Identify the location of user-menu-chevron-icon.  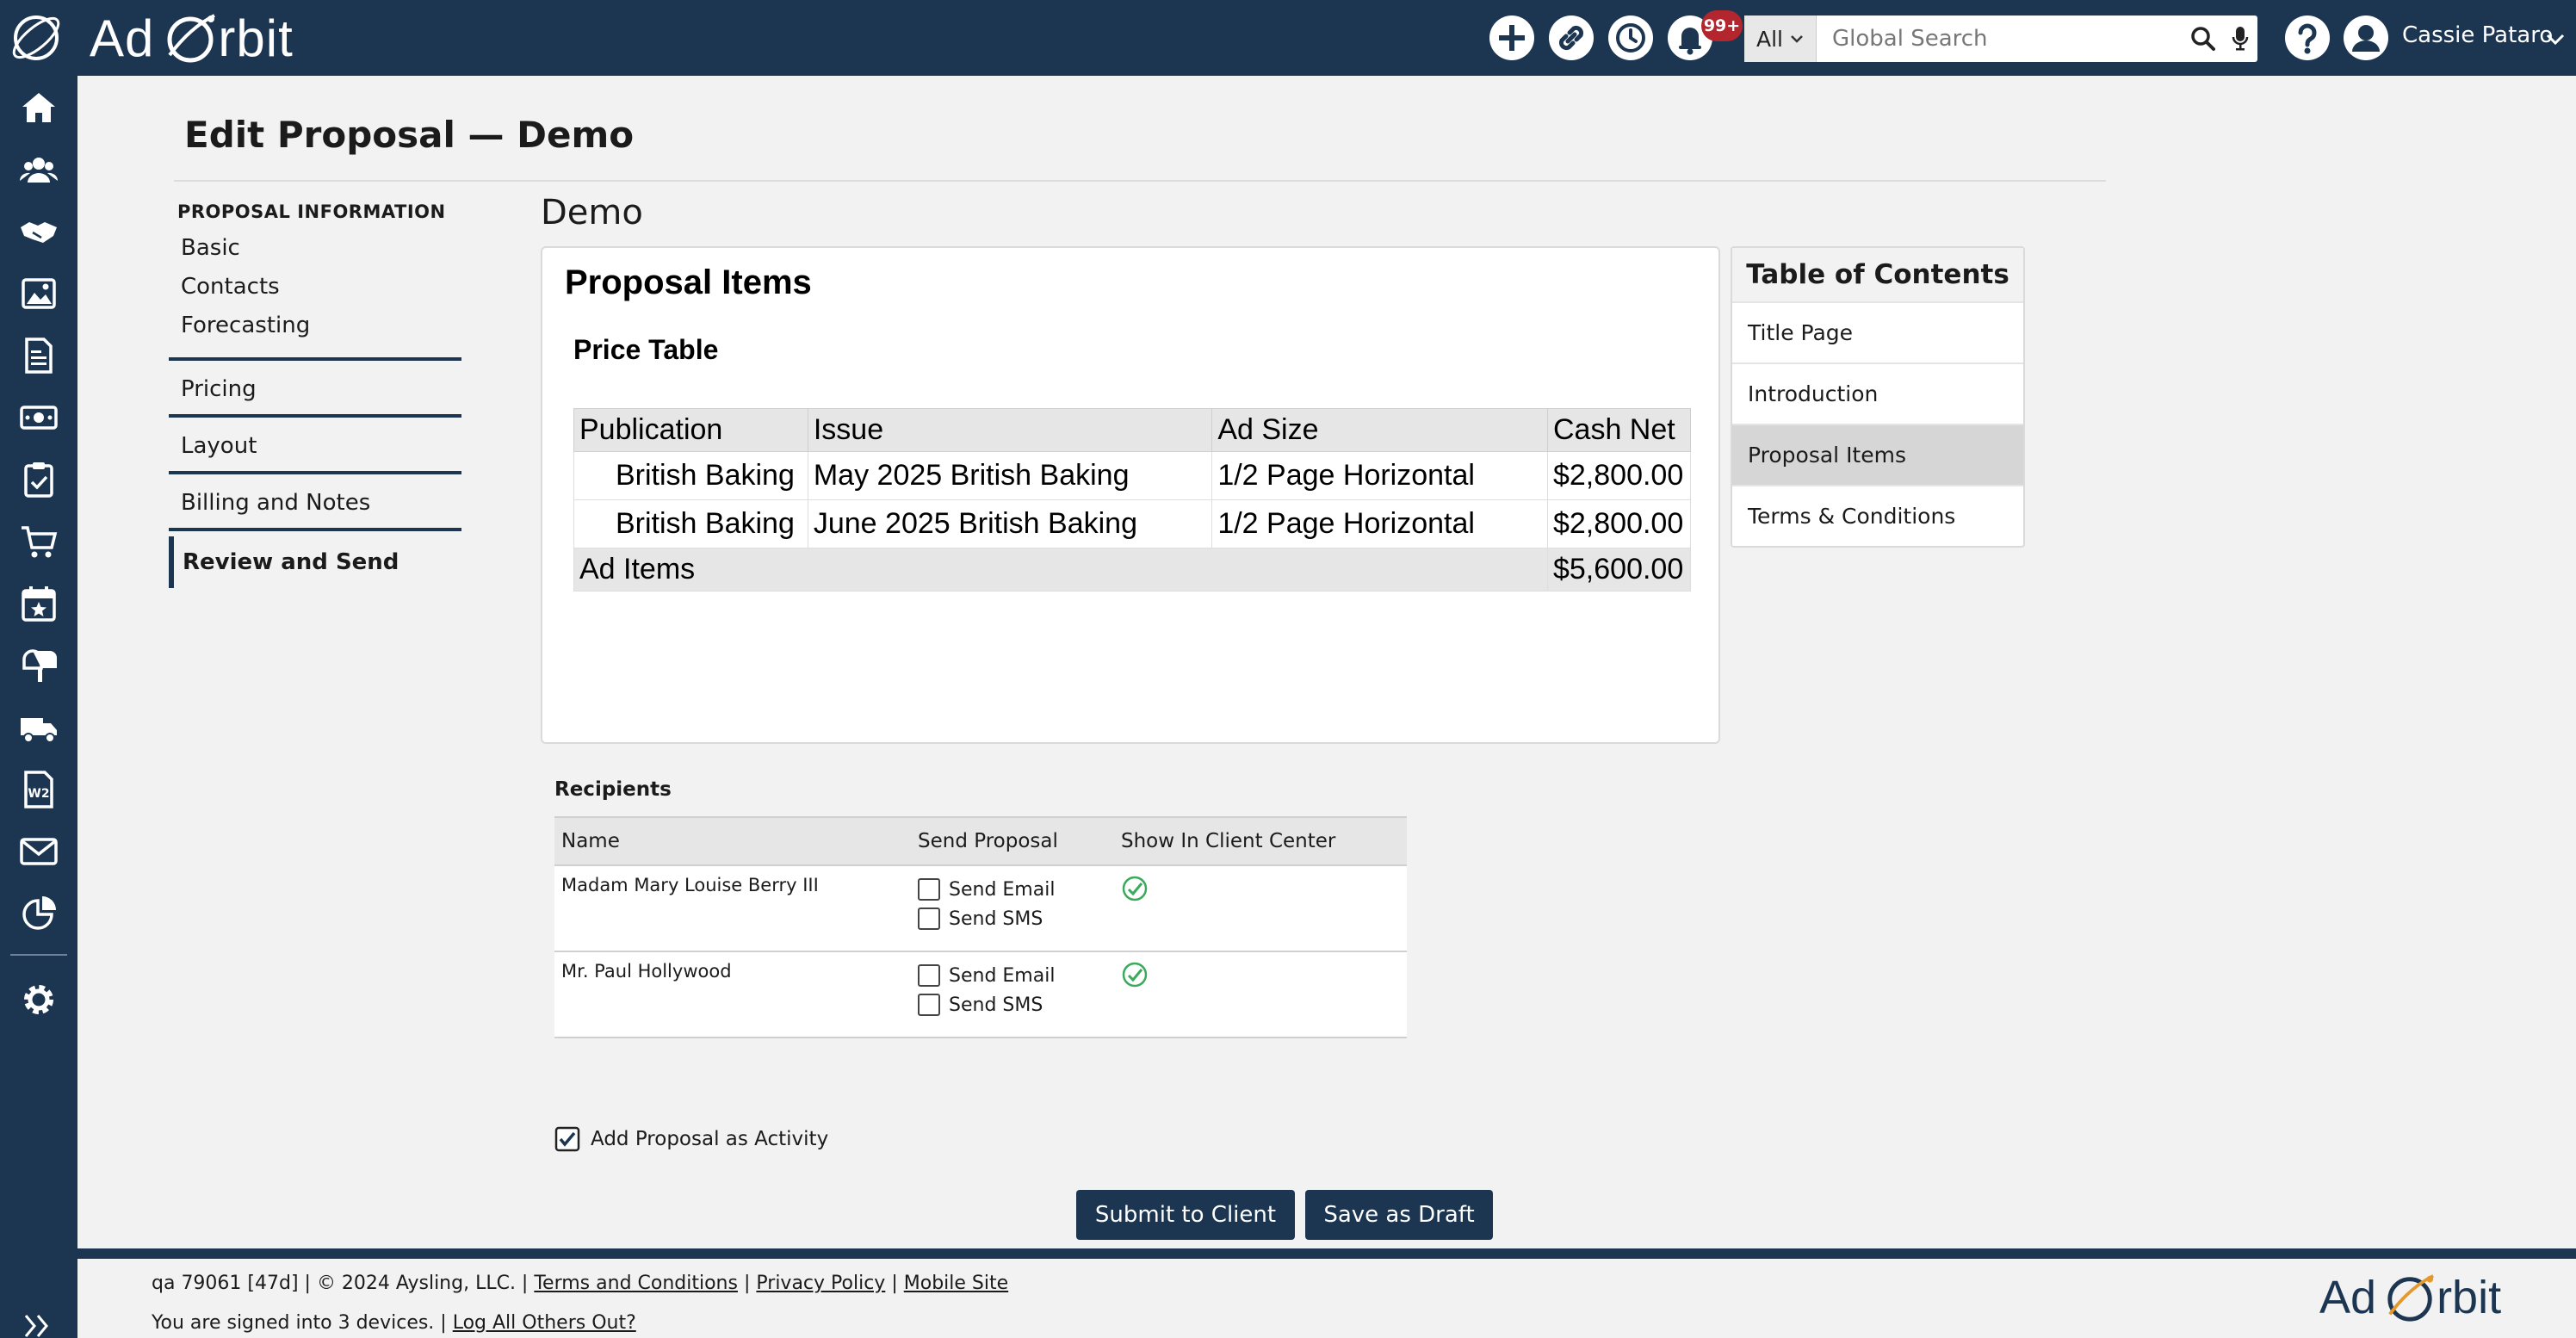
(2555, 39).